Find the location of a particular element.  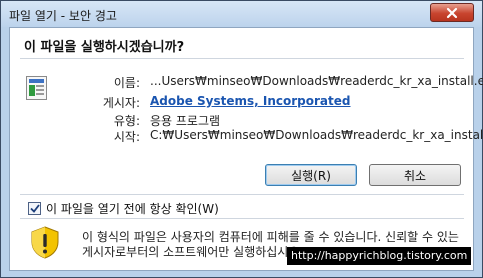

publisher-label: 게시자: is located at coordinates (121, 103).